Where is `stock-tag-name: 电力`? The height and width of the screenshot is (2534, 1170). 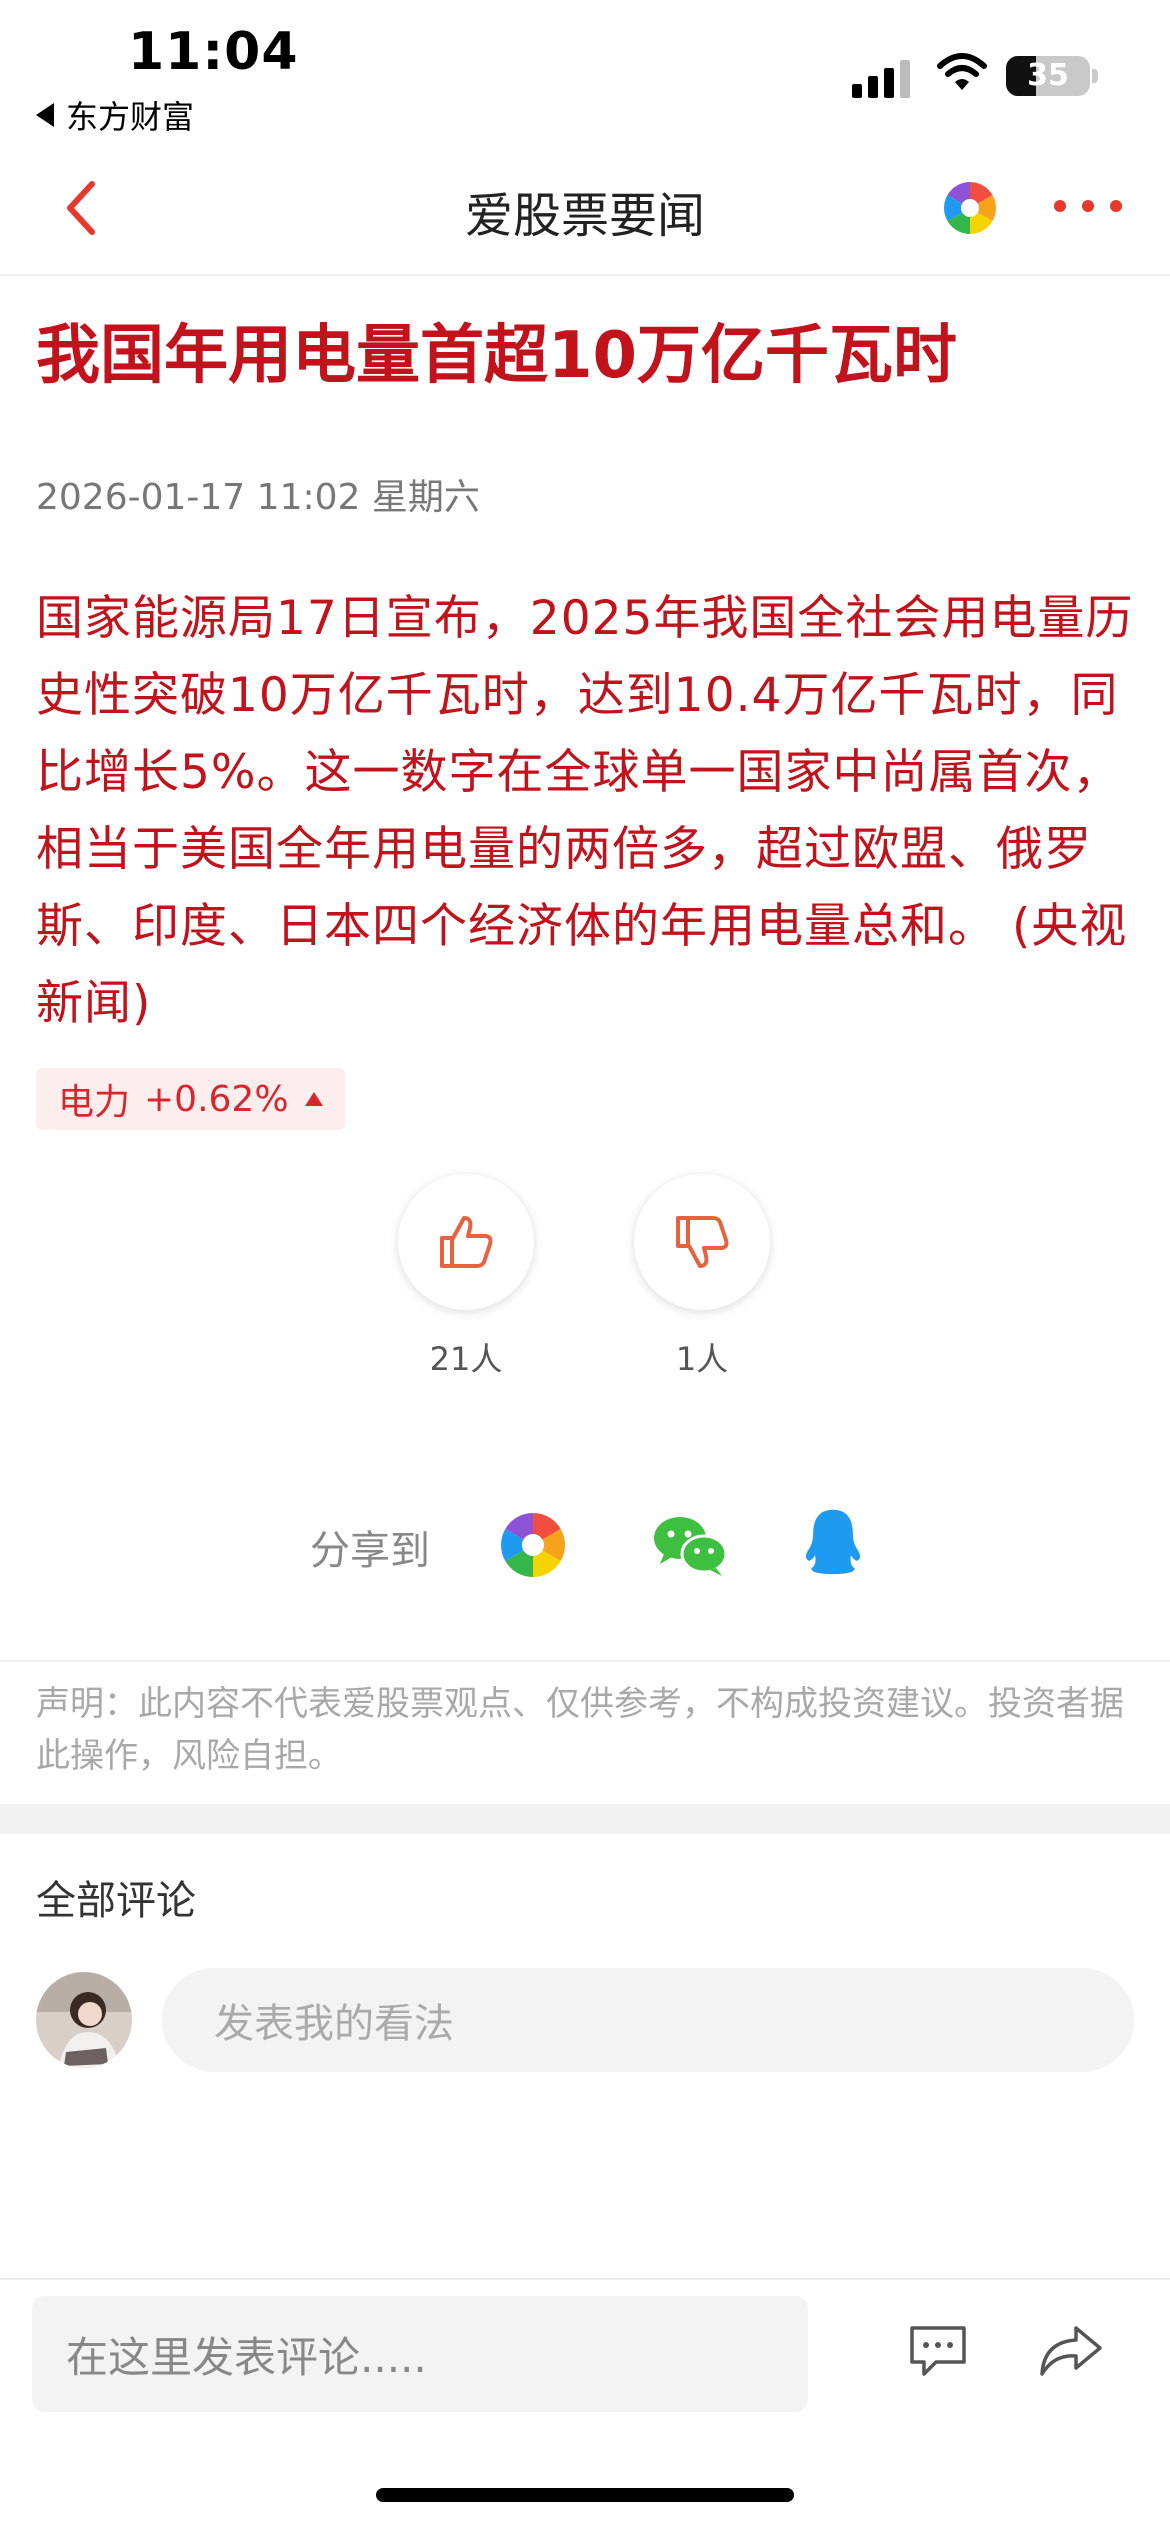
stock-tag-name: 电力 is located at coordinates (94, 1102).